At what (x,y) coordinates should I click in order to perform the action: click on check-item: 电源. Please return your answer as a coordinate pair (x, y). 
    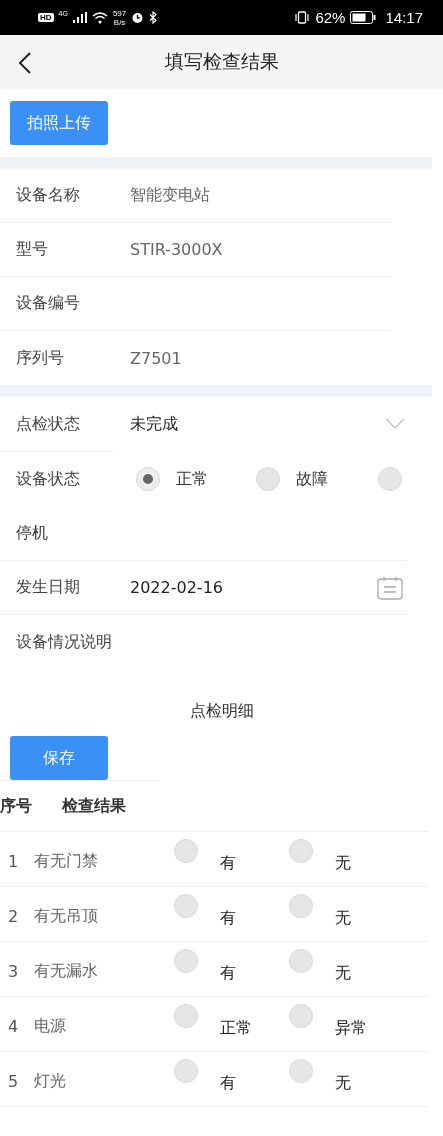
    Looking at the image, I should click on (50, 1025).